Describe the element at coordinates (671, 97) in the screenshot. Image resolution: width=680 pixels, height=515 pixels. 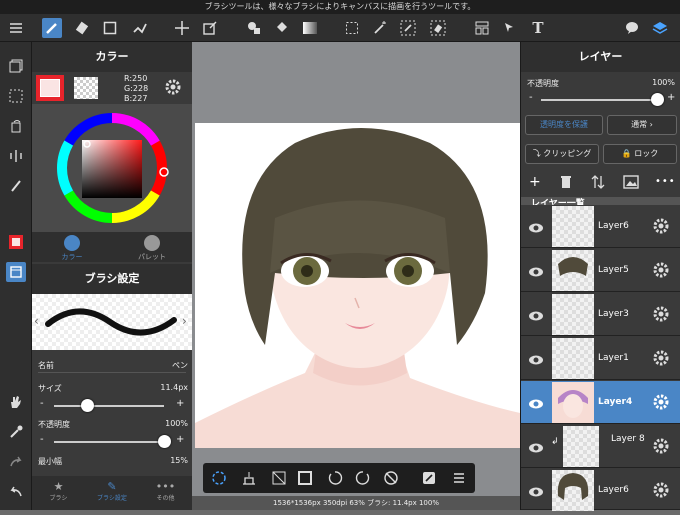
I see `layer-opacity-plus-icon: +` at that location.